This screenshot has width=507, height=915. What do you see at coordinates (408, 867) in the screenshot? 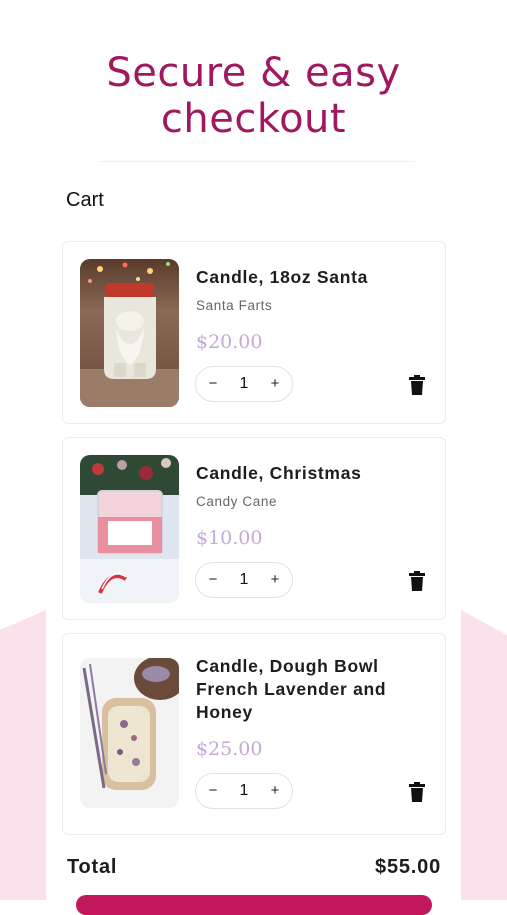
I see `total-value: $55.00` at bounding box center [408, 867].